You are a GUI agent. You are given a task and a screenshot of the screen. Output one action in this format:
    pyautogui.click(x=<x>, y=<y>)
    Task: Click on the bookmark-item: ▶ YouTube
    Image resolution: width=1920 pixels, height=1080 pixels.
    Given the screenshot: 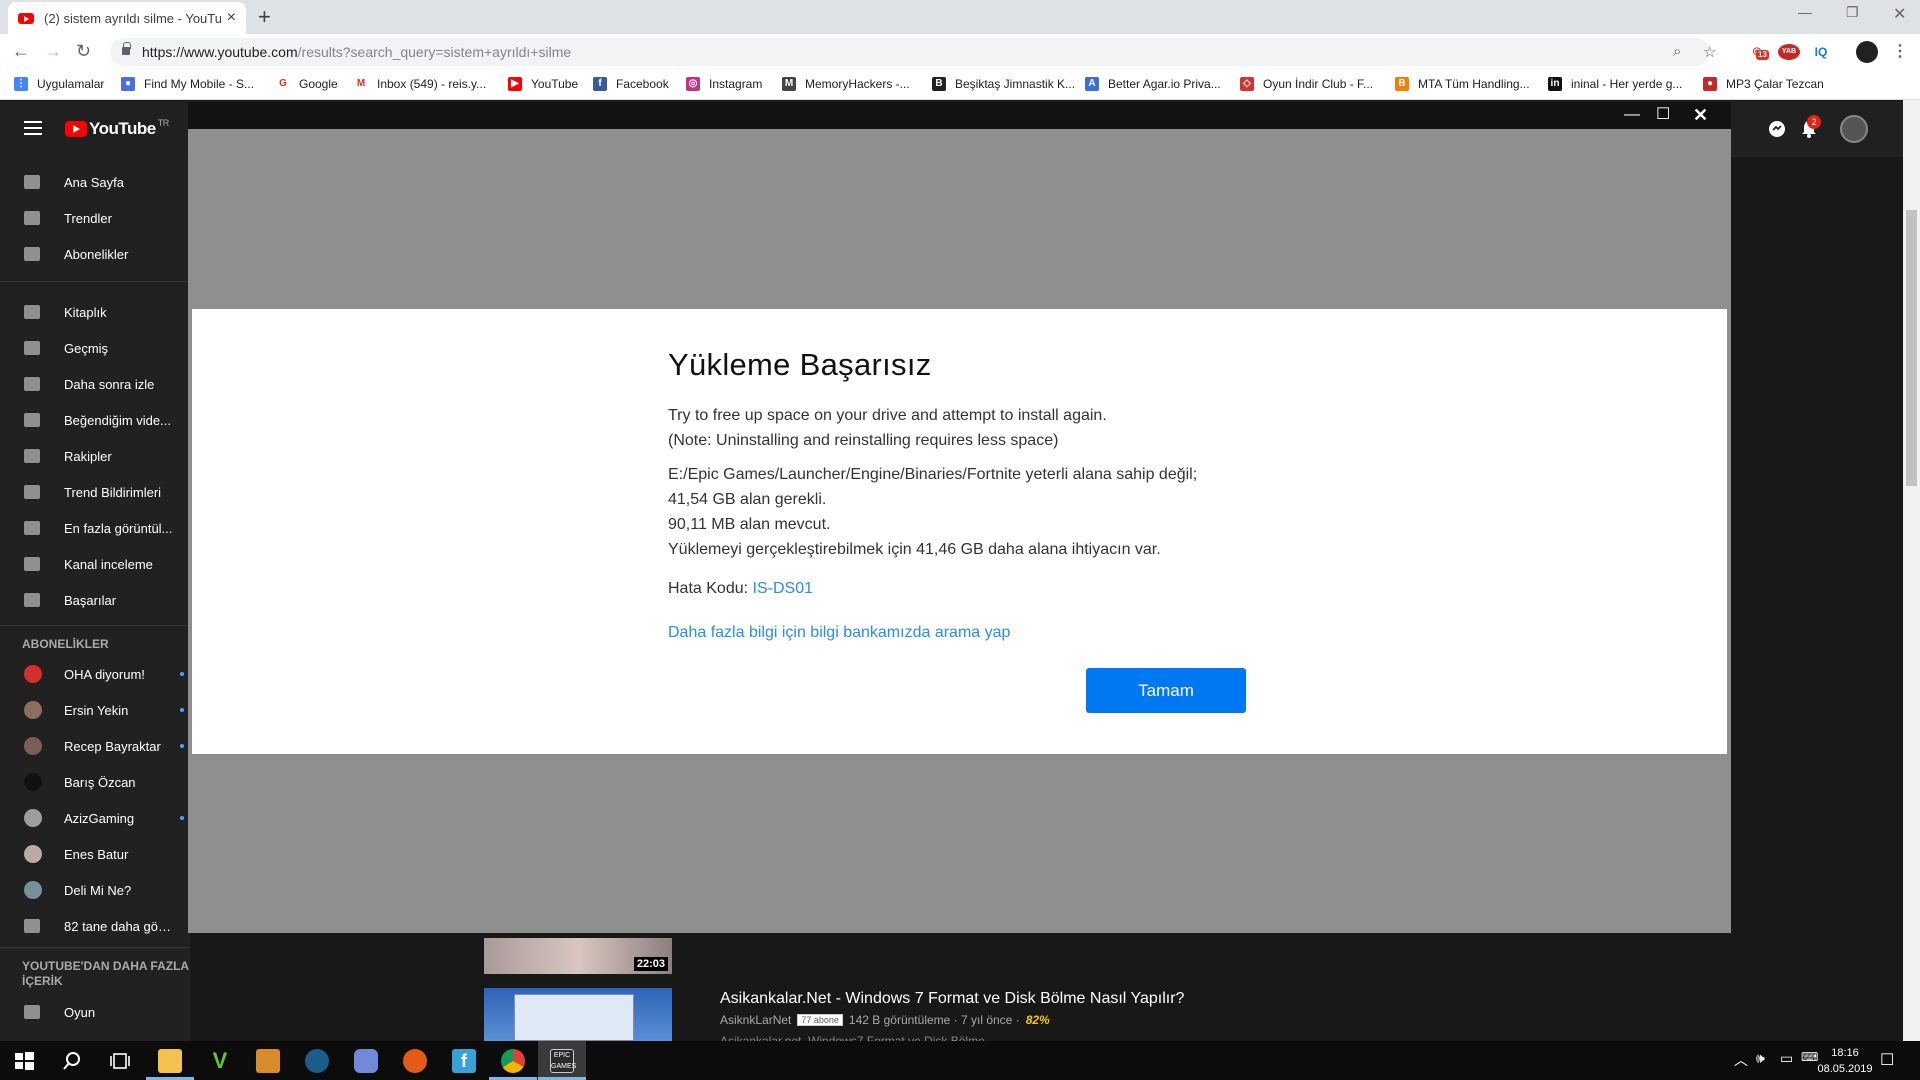 What is the action you would take?
    pyautogui.click(x=543, y=84)
    